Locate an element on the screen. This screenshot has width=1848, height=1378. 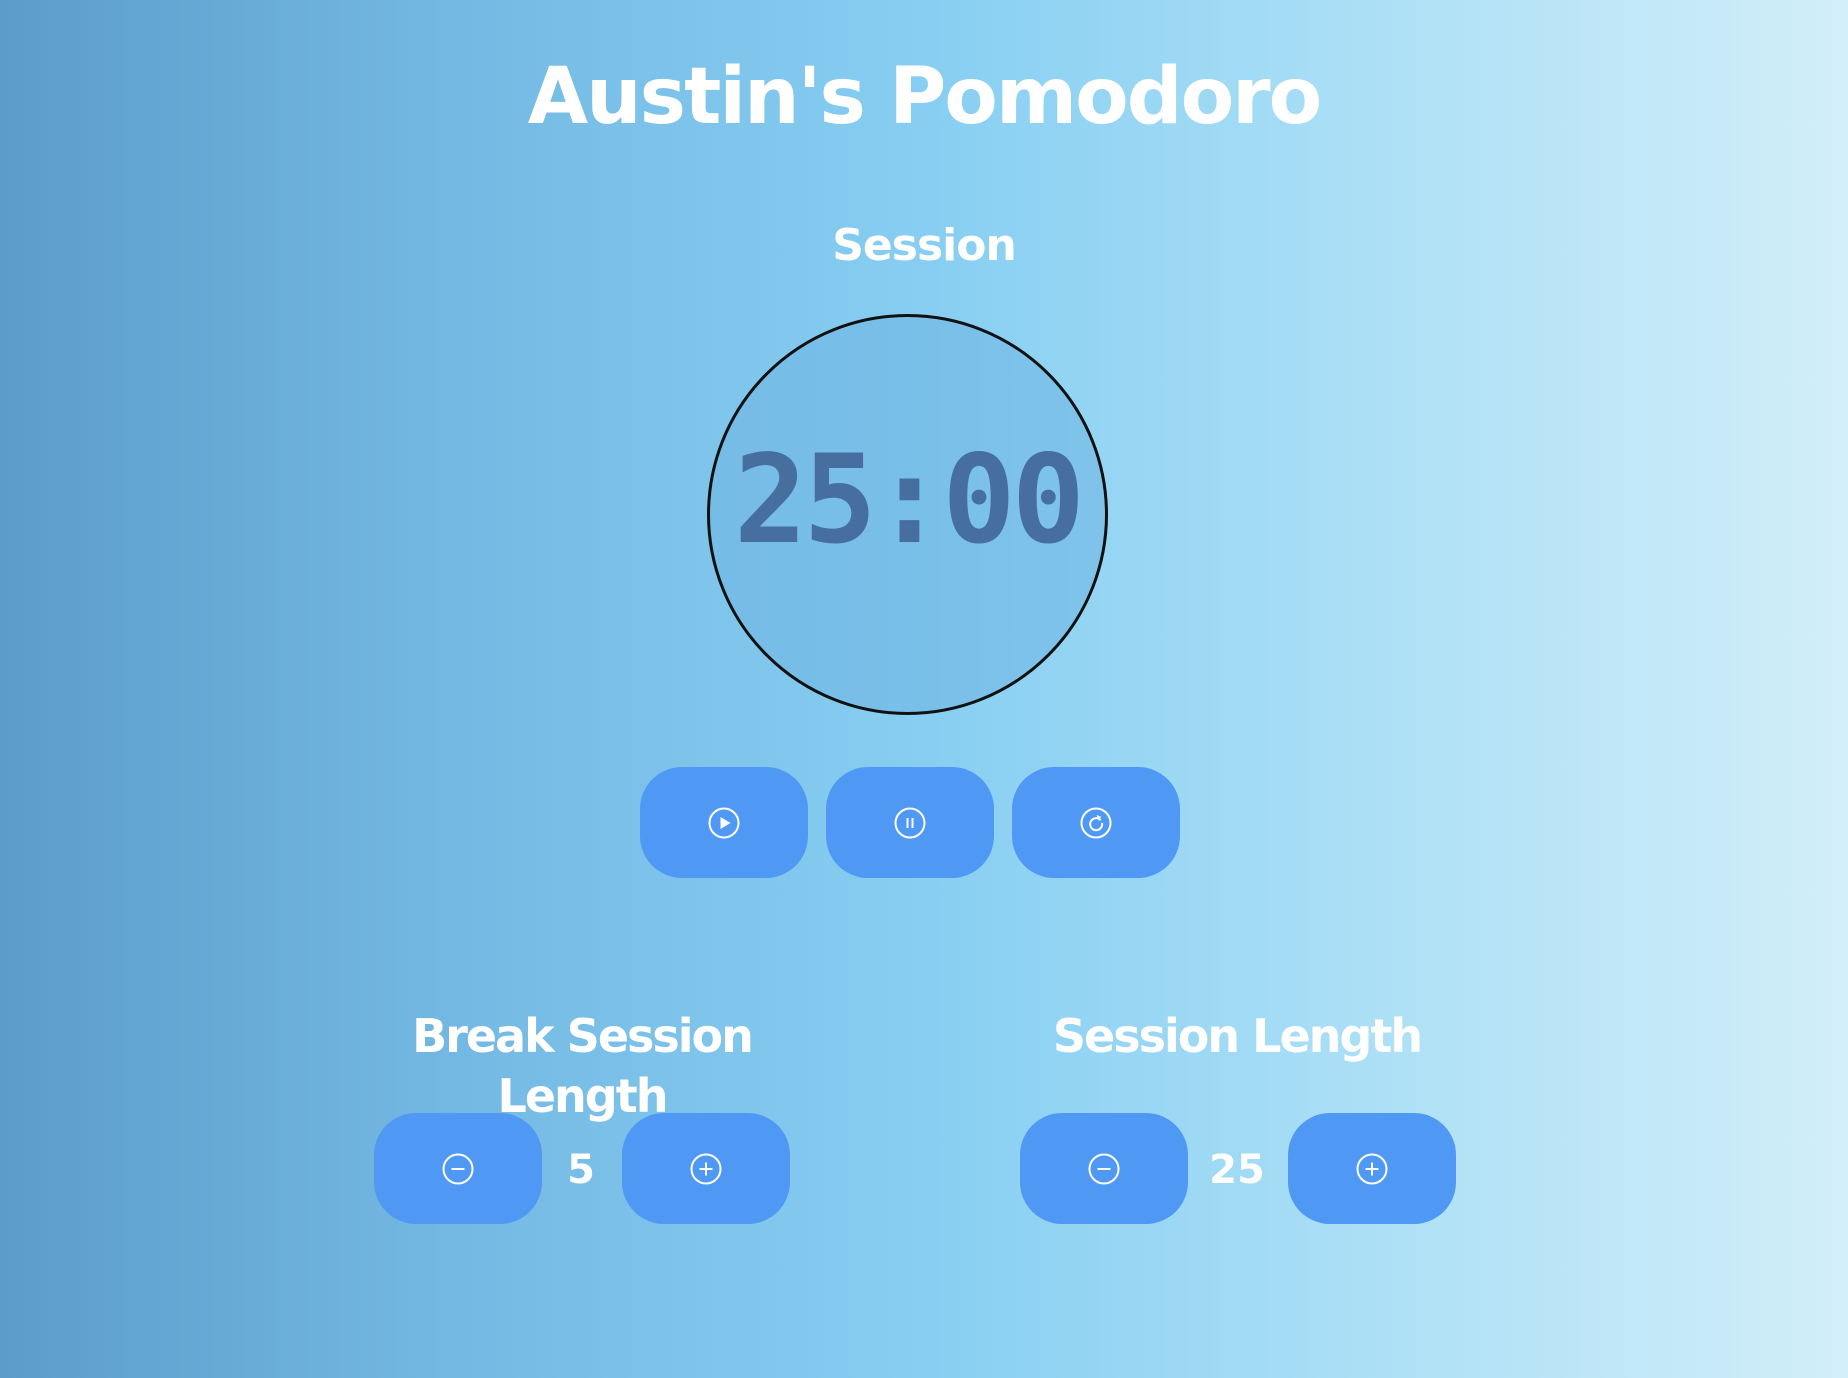
session-decrement-button is located at coordinates (1104, 1168).